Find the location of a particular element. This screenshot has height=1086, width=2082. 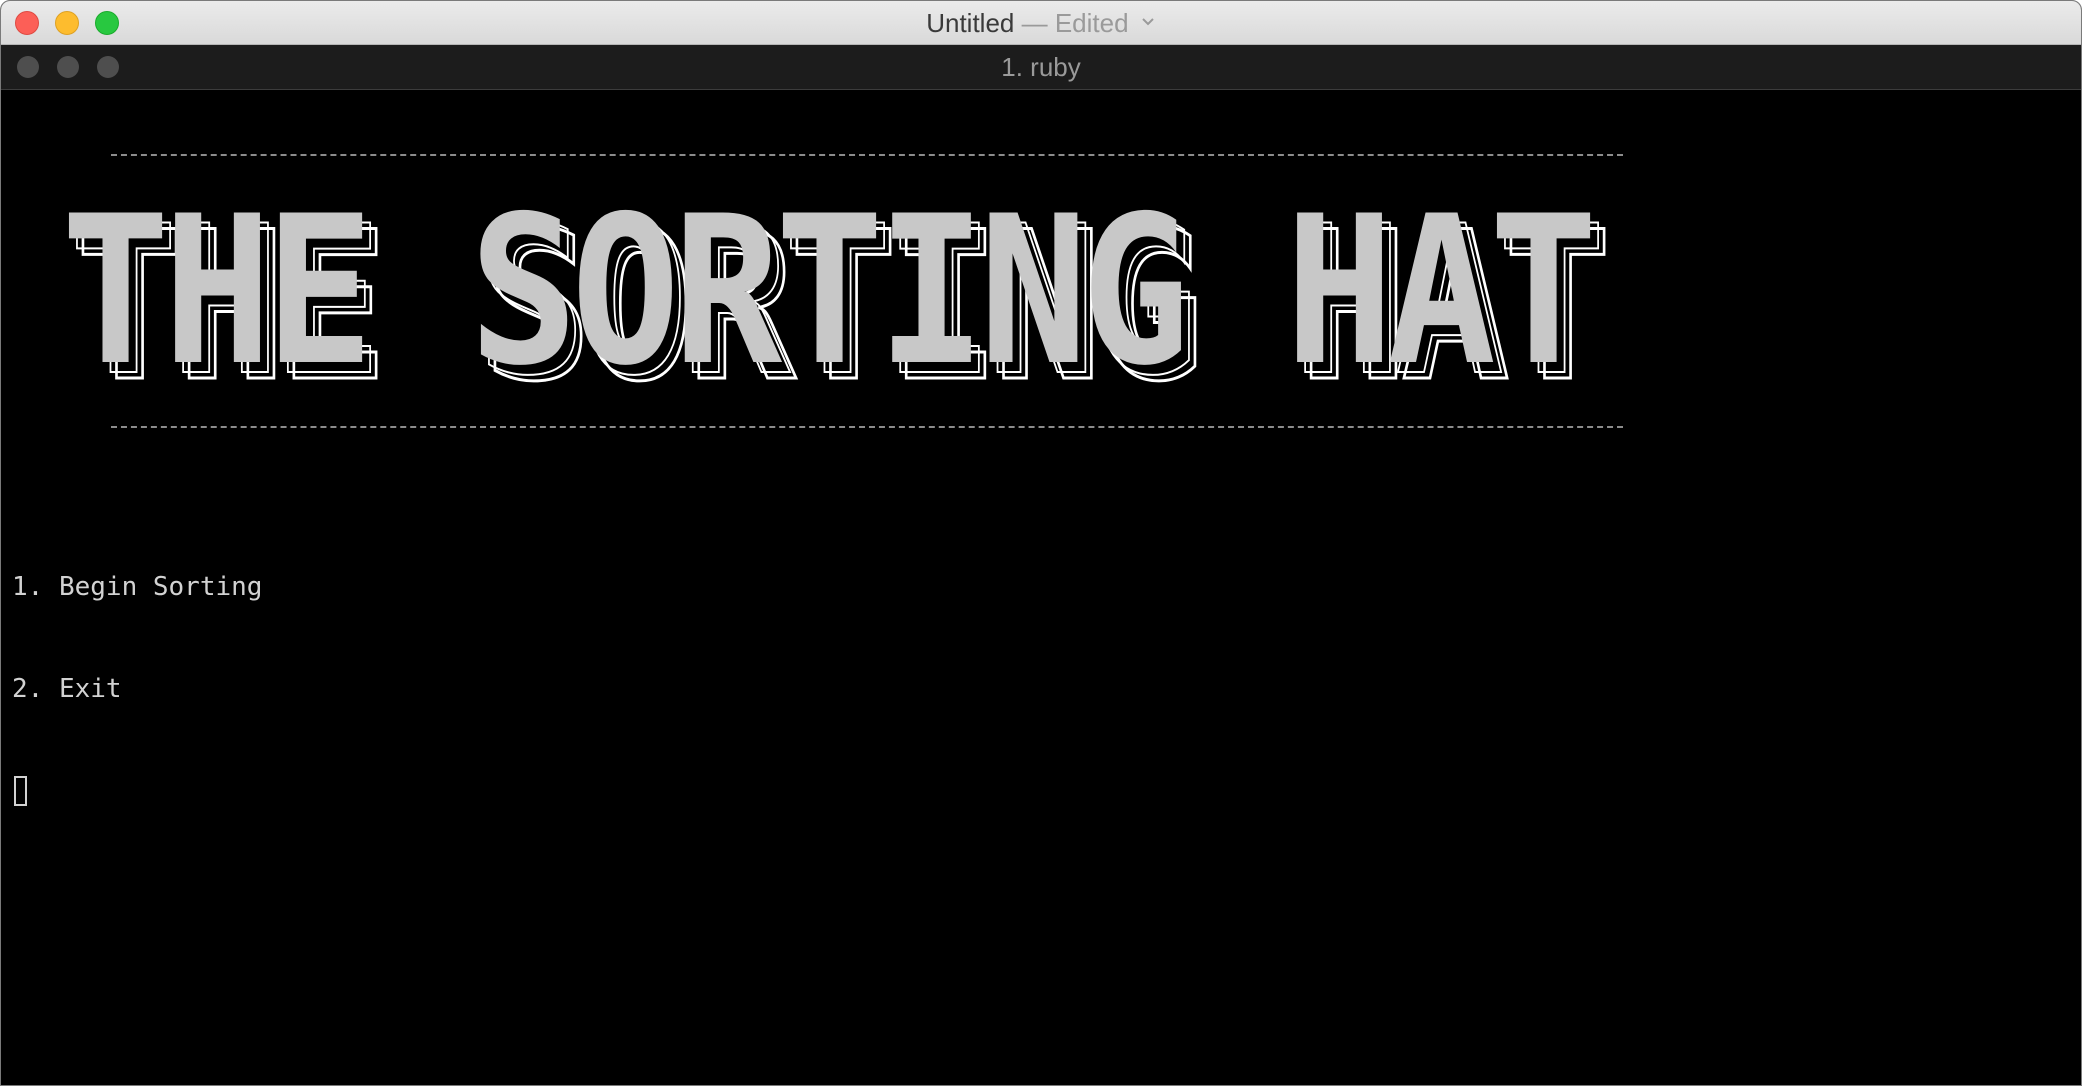

edited-status: Edited is located at coordinates (1091, 23).